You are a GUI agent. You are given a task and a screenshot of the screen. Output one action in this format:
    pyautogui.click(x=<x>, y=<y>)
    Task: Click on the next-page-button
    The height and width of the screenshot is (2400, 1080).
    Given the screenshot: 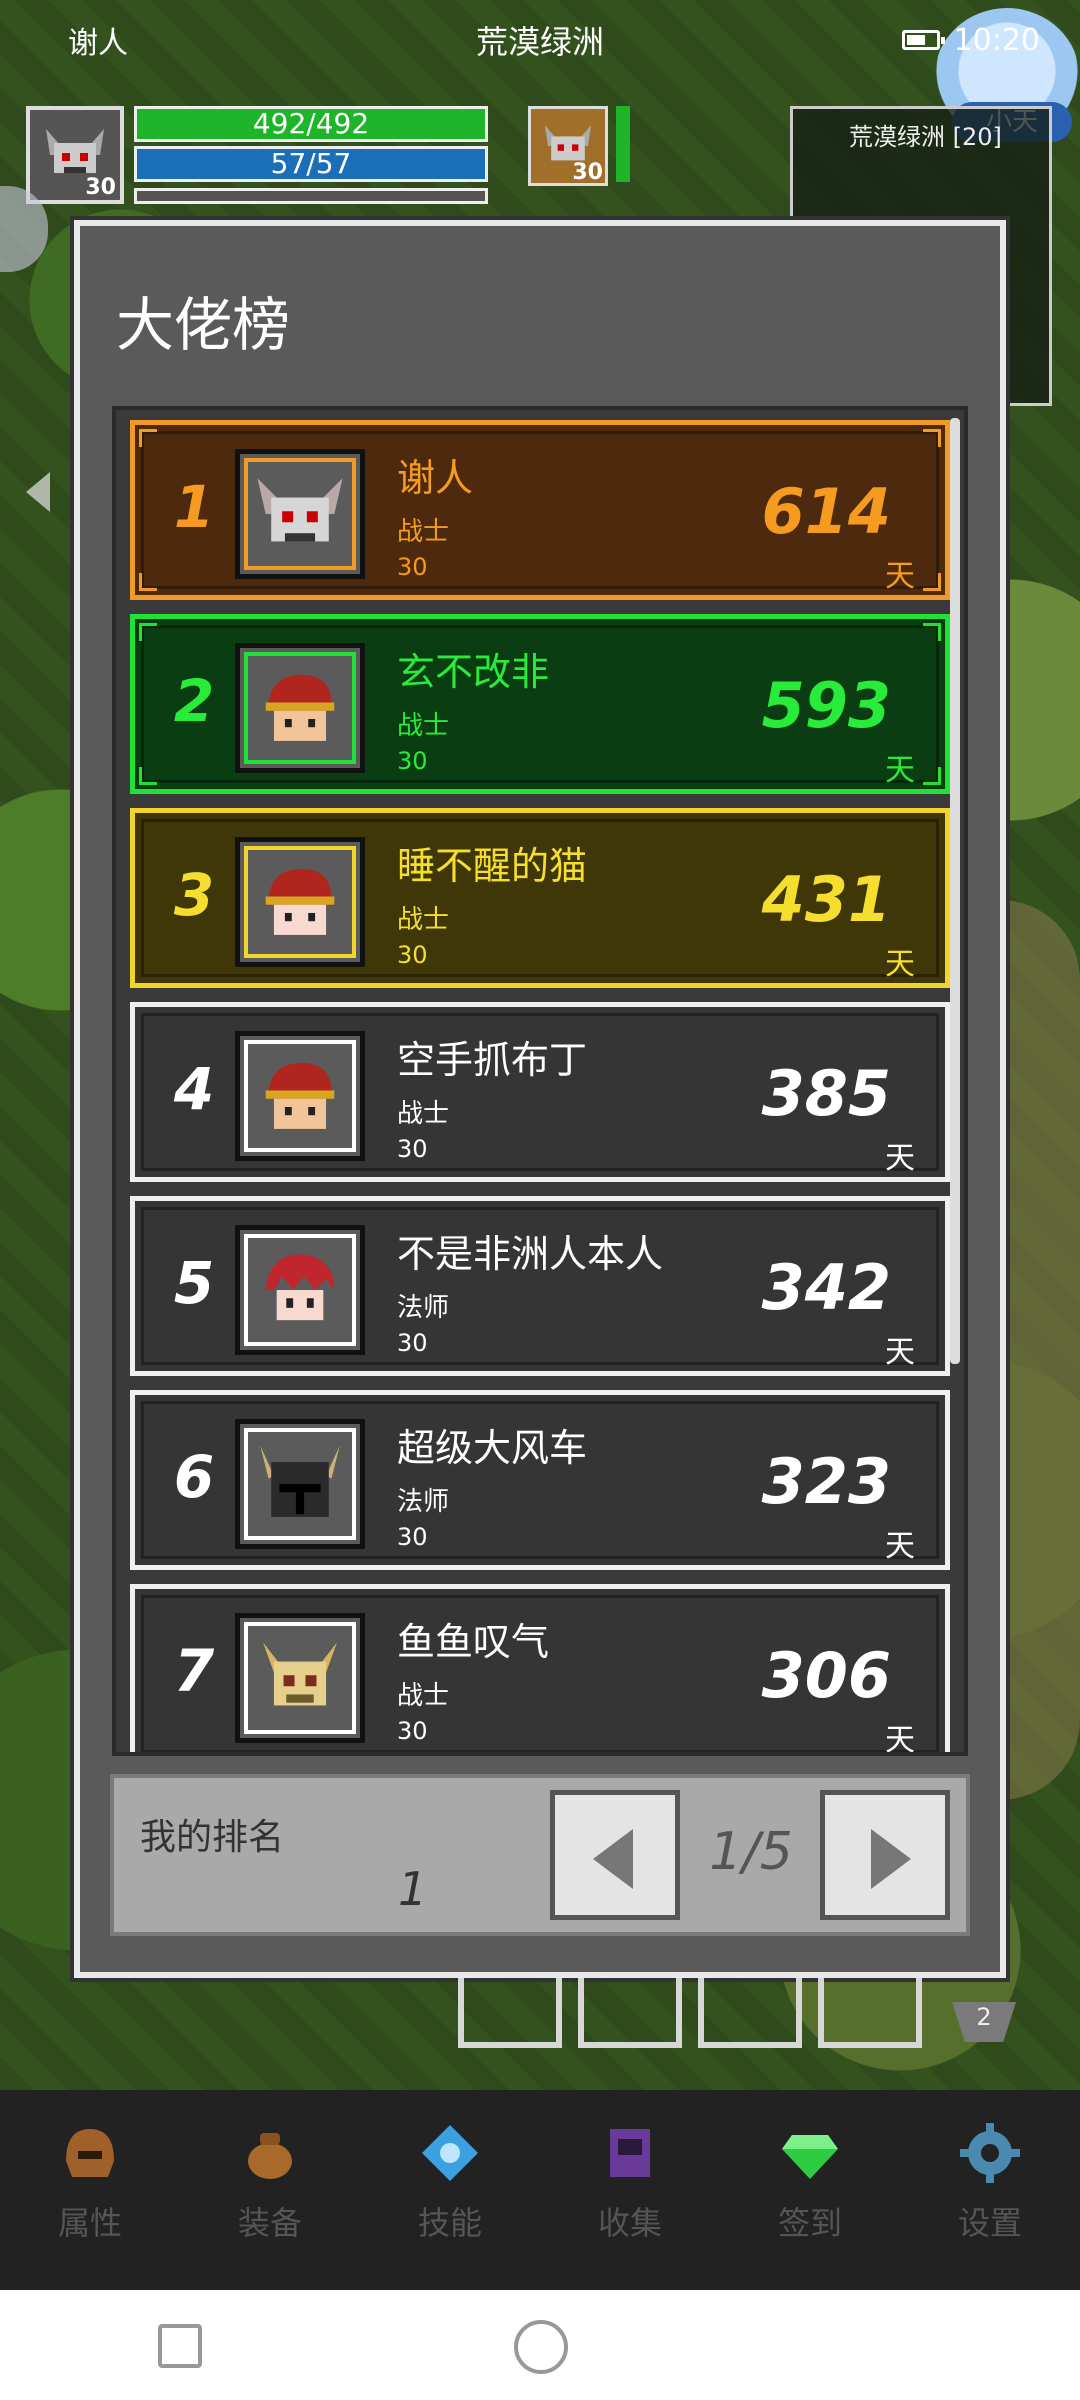 What is the action you would take?
    pyautogui.click(x=885, y=1855)
    